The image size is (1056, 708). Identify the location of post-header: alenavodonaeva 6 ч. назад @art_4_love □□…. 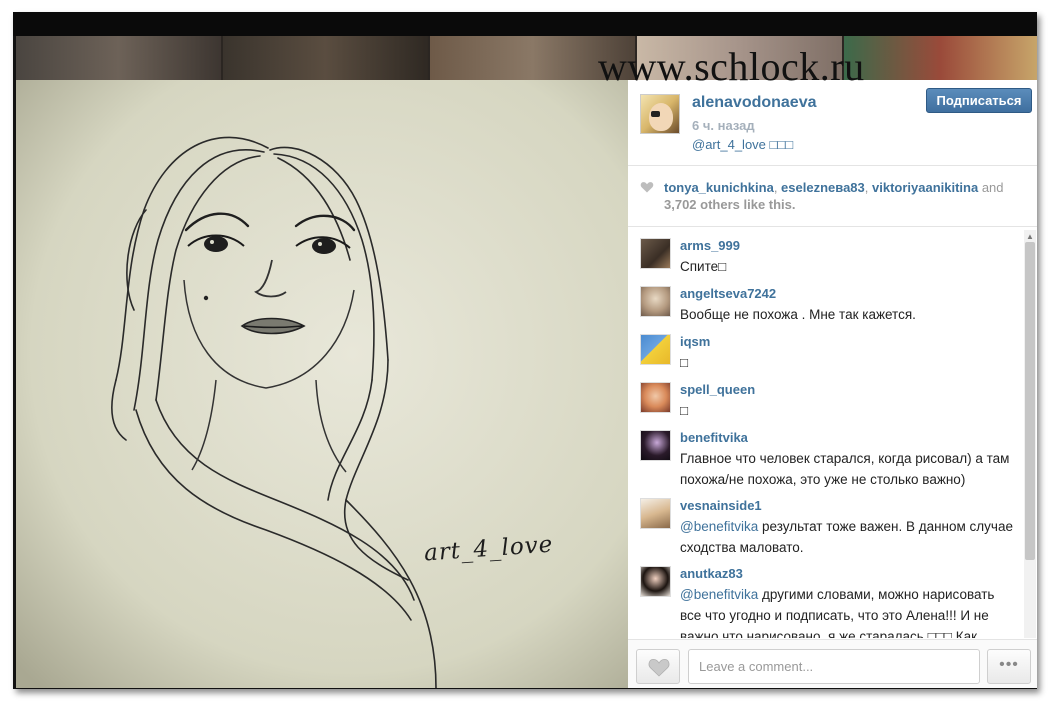
(832, 123).